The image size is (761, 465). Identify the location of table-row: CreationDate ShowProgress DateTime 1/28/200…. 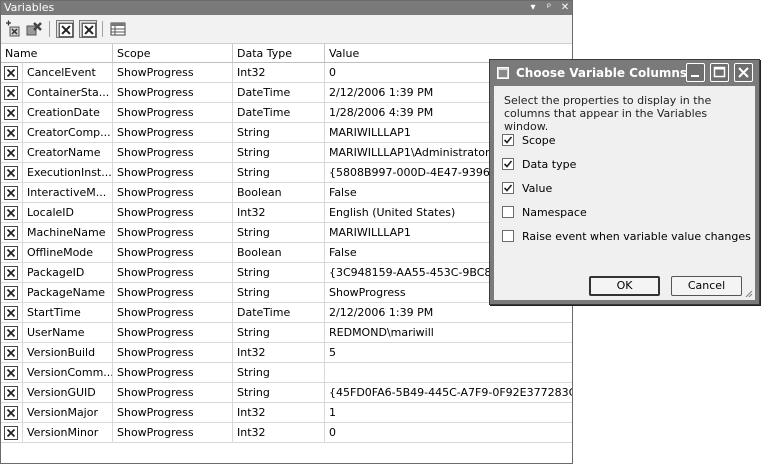
(286, 113).